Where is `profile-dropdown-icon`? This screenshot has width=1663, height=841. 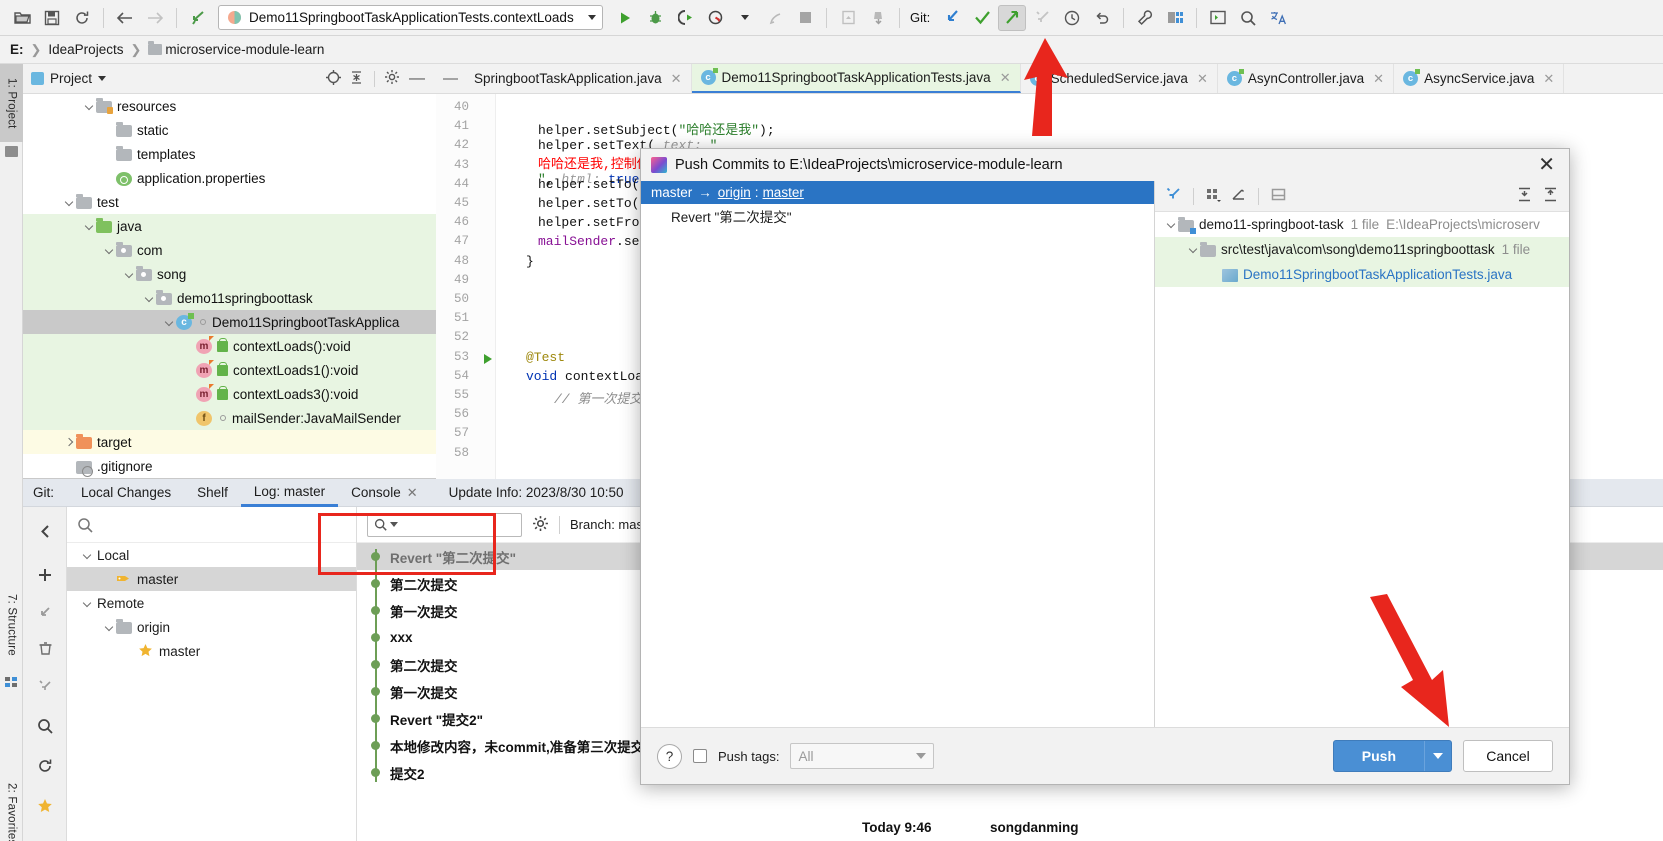 profile-dropdown-icon is located at coordinates (745, 18).